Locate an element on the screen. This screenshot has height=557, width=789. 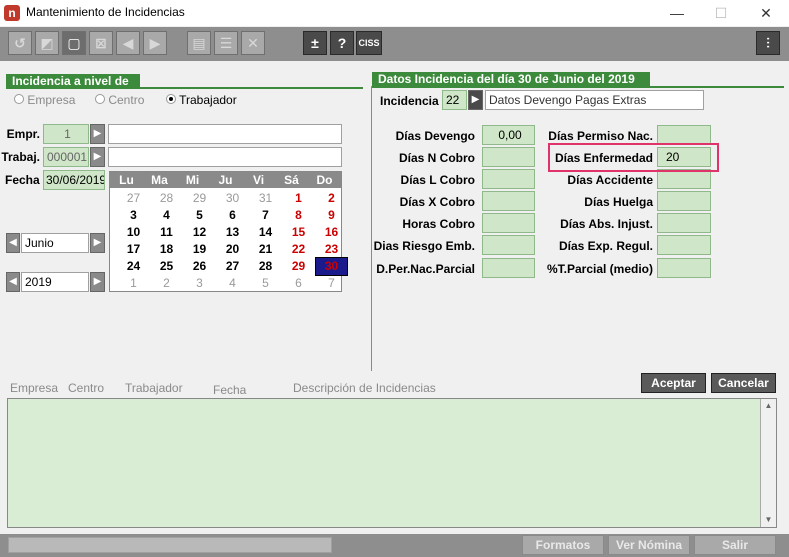
trabaj-name-field is located at coordinates (225, 157).